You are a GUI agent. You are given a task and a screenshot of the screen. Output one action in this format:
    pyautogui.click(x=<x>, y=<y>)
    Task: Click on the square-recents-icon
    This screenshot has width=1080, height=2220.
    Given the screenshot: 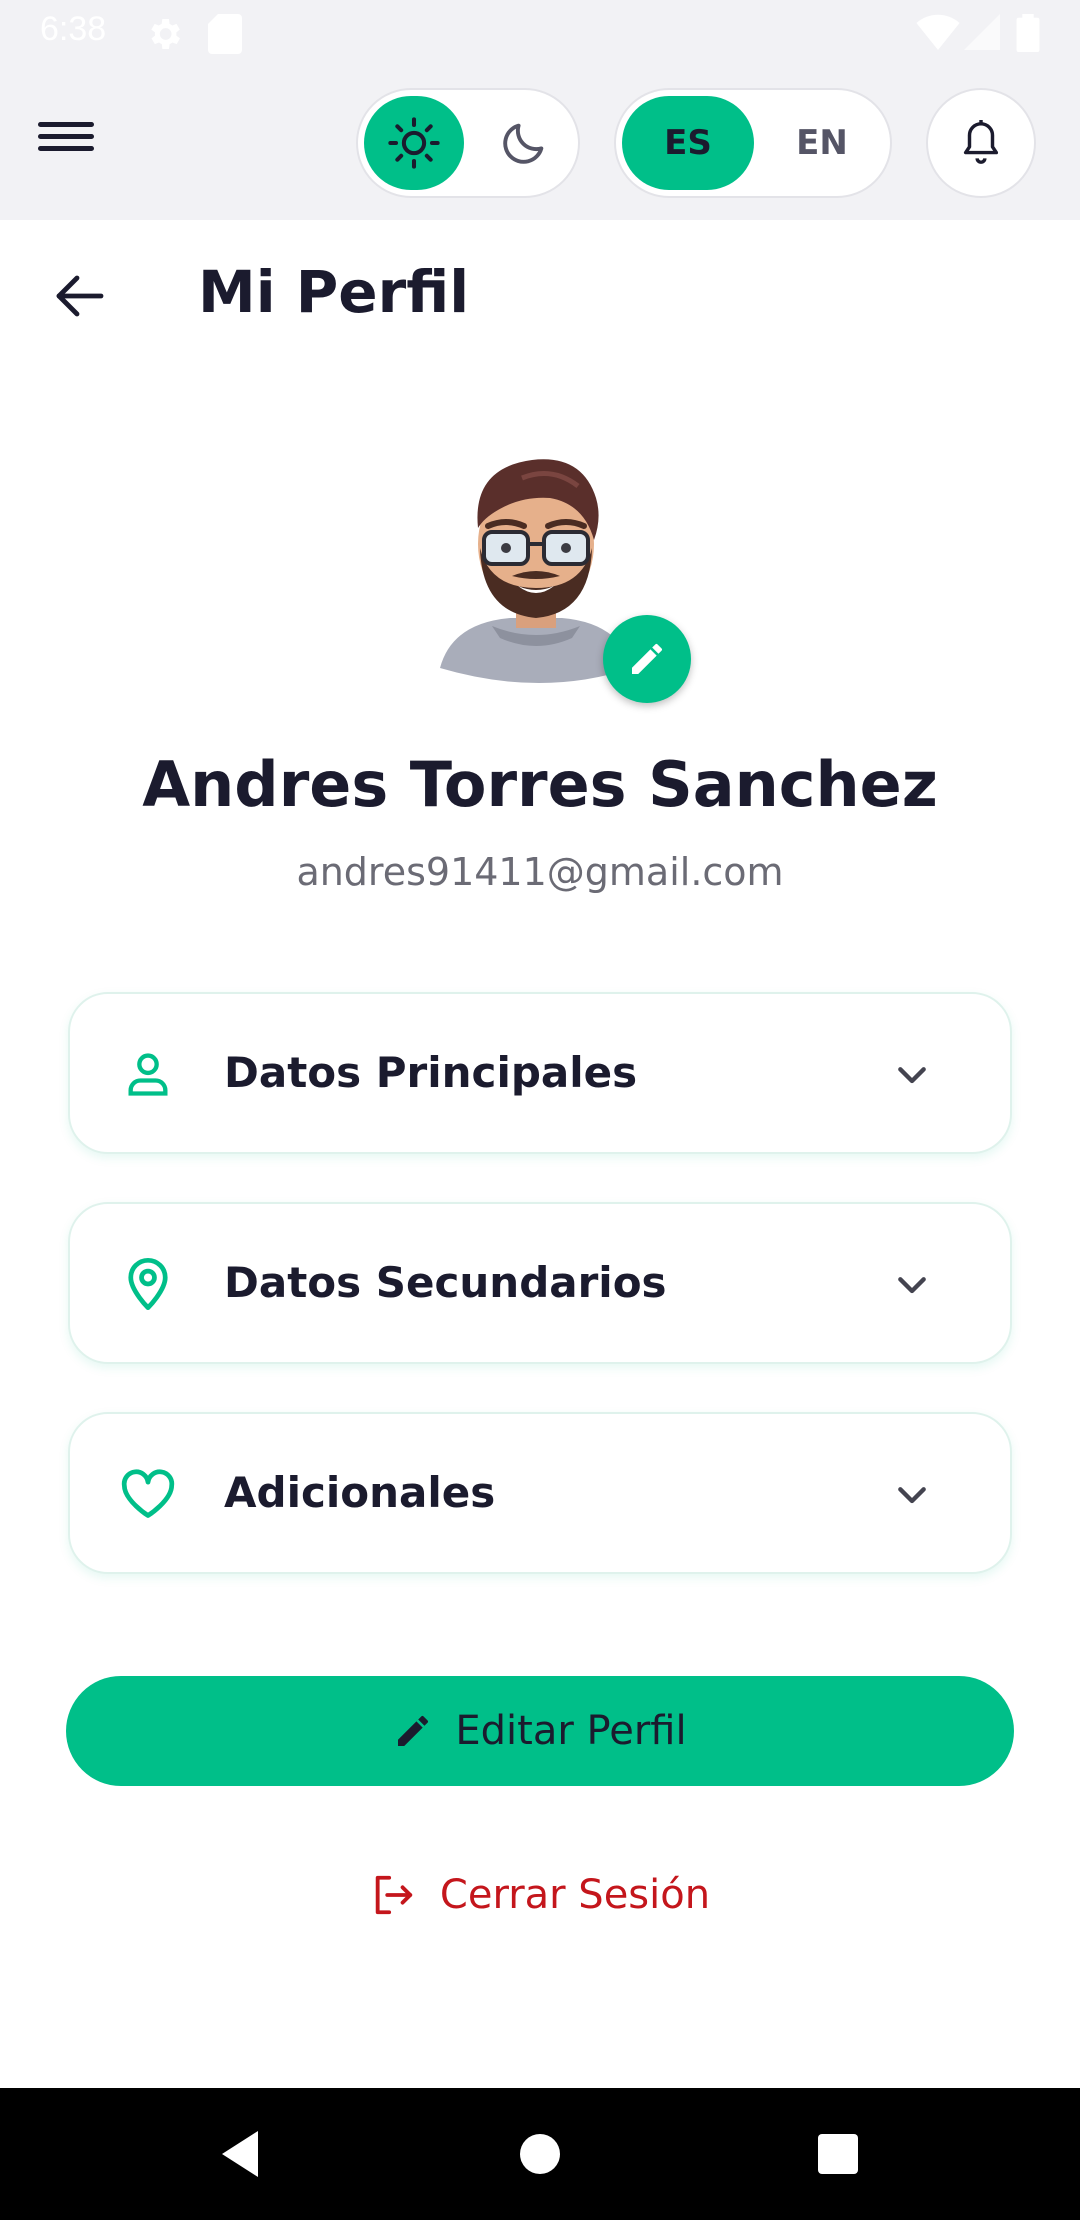 What is the action you would take?
    pyautogui.click(x=838, y=2154)
    